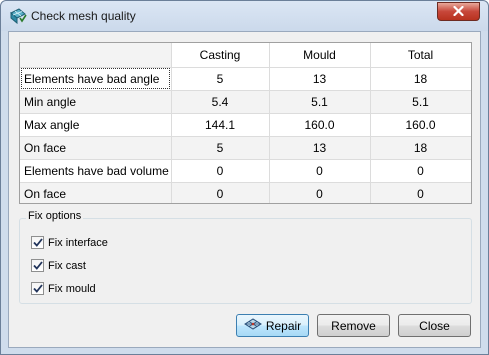 The height and width of the screenshot is (355, 489). I want to click on repair-mesh-icon, so click(252, 325).